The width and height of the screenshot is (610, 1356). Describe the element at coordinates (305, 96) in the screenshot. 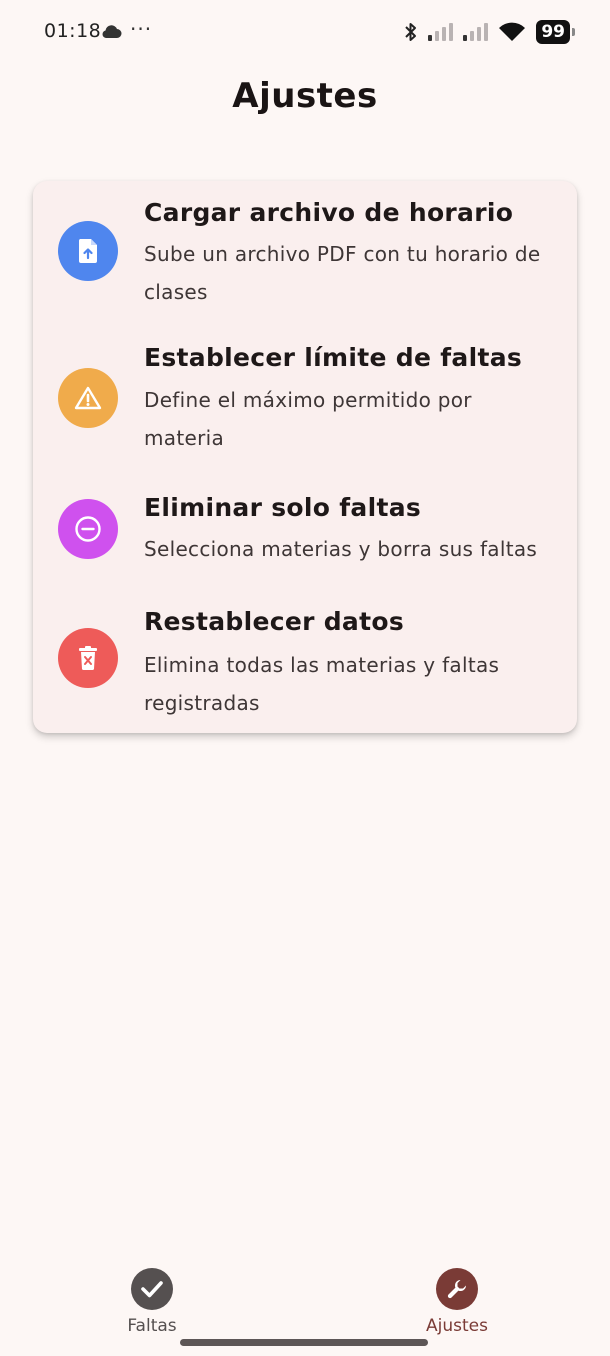

I see `page-title: Ajustes` at that location.